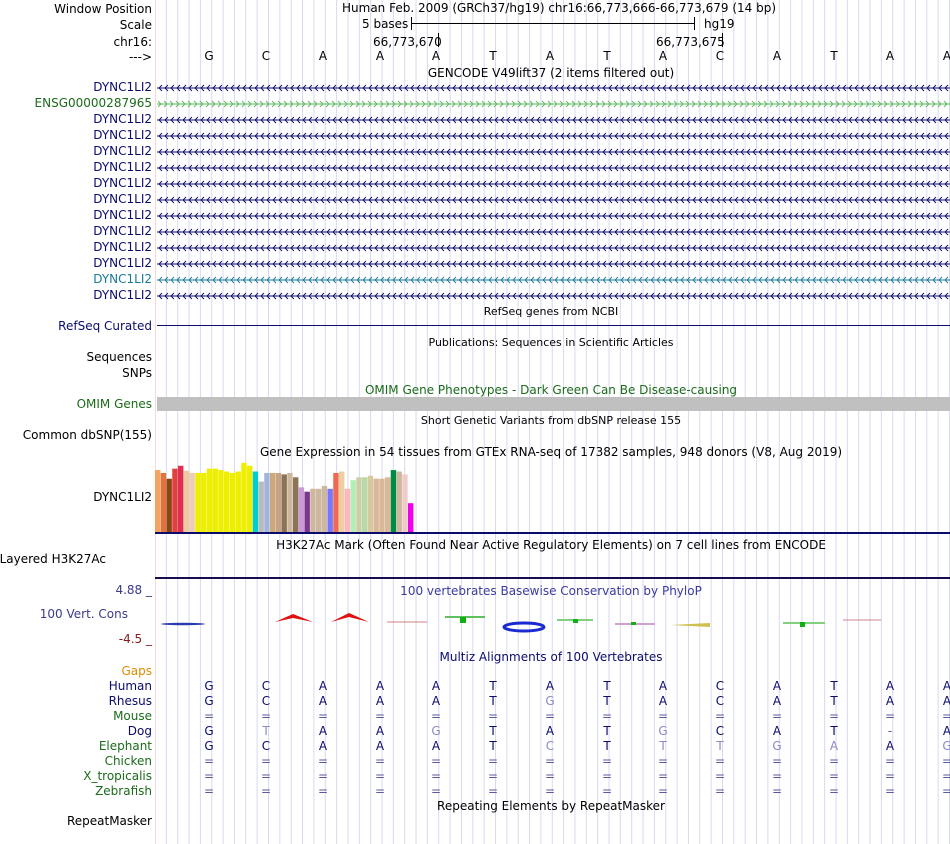  What do you see at coordinates (132, 716) in the screenshot?
I see `multiz-species-label: Mouse` at bounding box center [132, 716].